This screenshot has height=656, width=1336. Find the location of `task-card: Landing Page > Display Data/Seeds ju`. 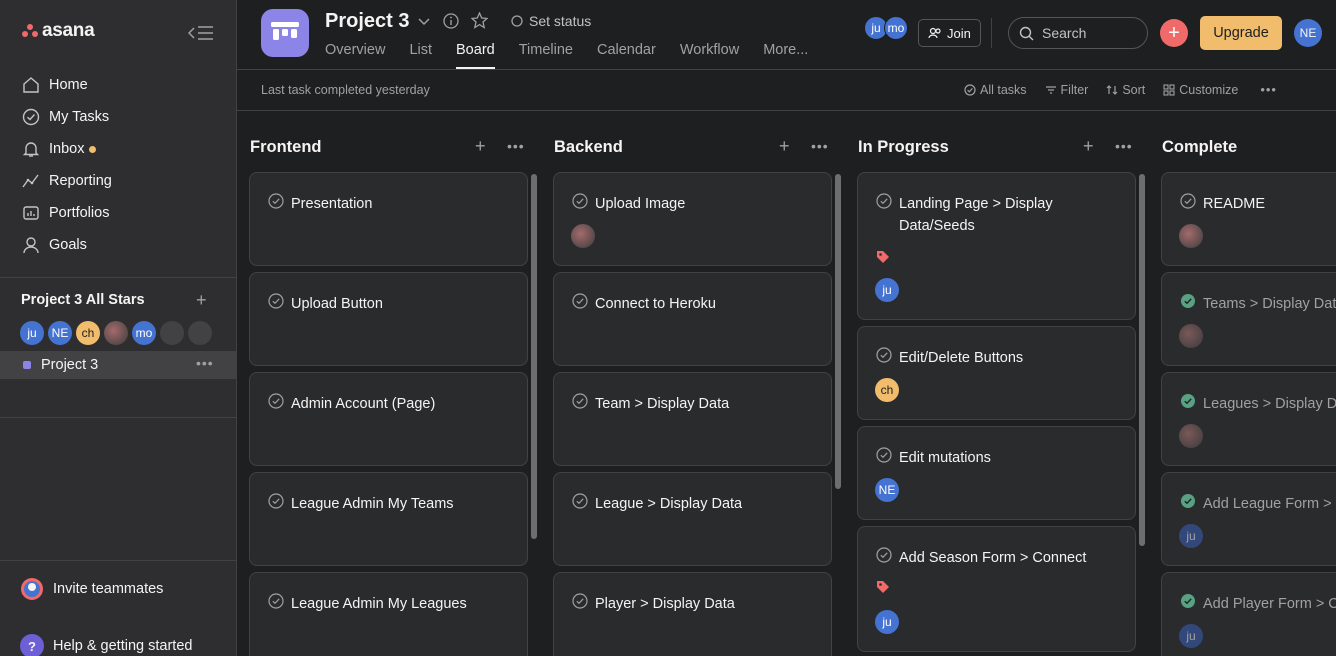

task-card: Landing Page > Display Data/Seeds ju is located at coordinates (996, 246).